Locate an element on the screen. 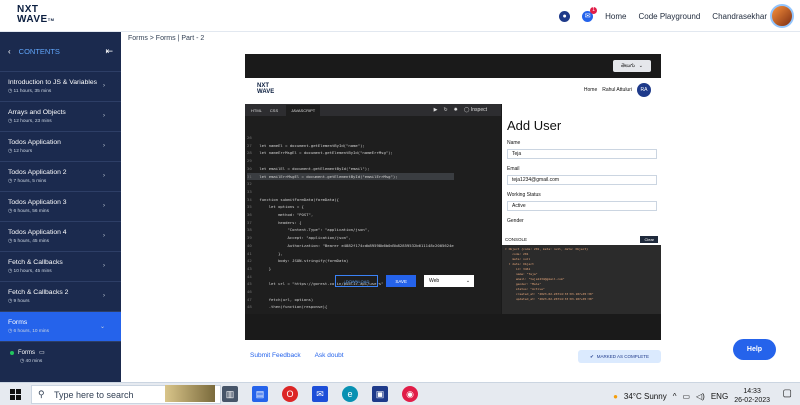 The height and width of the screenshot is (405, 800). tray-chevron-up-icon: ^ is located at coordinates (675, 396).